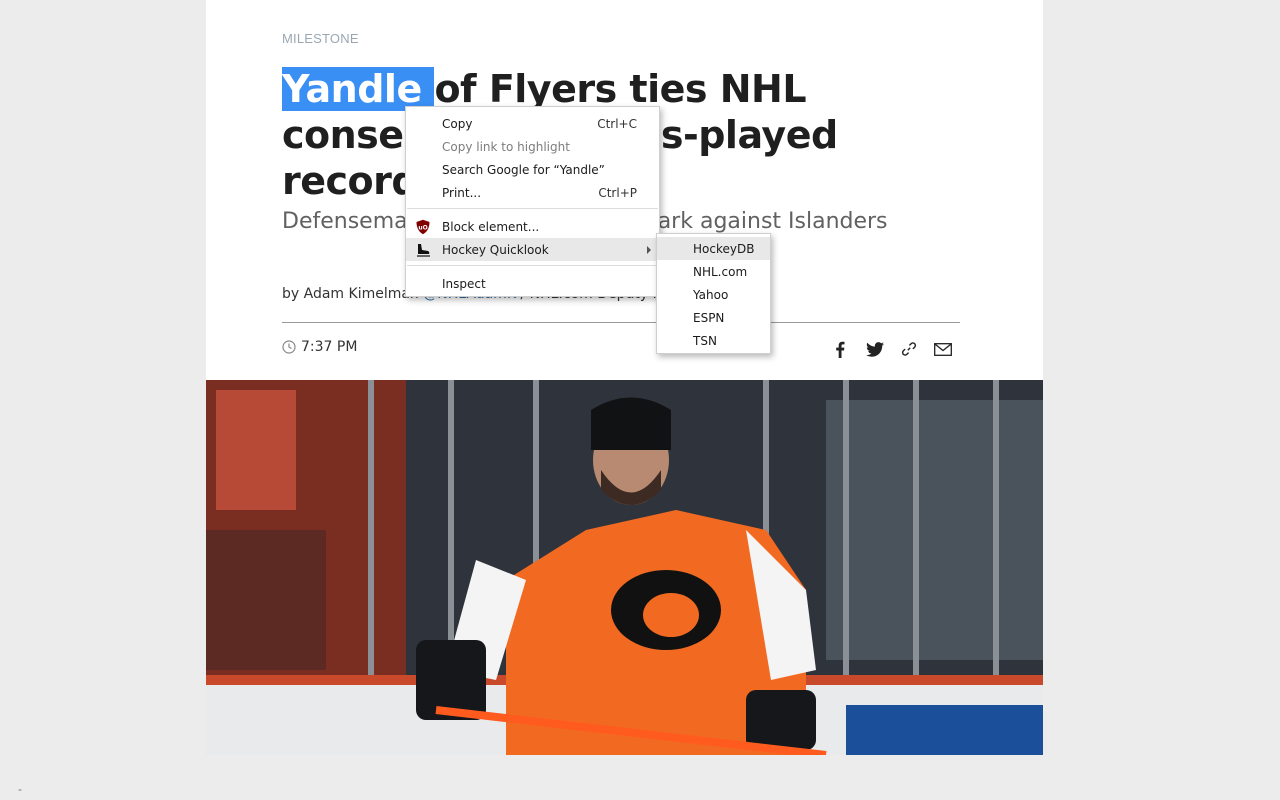 The width and height of the screenshot is (1280, 800). I want to click on submenu-item-hockeydb: HockeyDB, so click(713, 248).